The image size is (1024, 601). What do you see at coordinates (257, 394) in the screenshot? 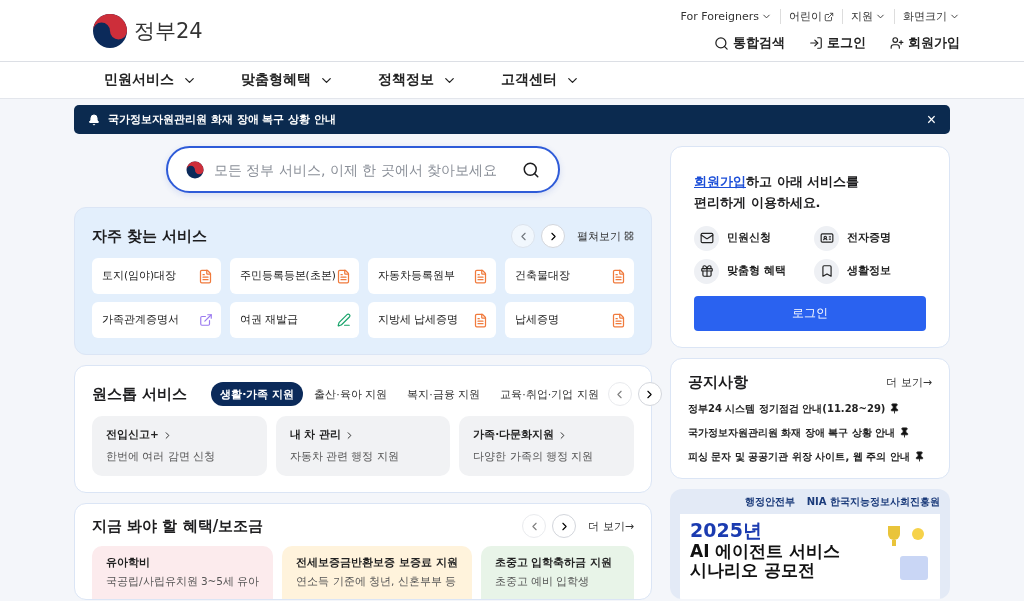
I see `category-tab: 생활·가족 지원` at bounding box center [257, 394].